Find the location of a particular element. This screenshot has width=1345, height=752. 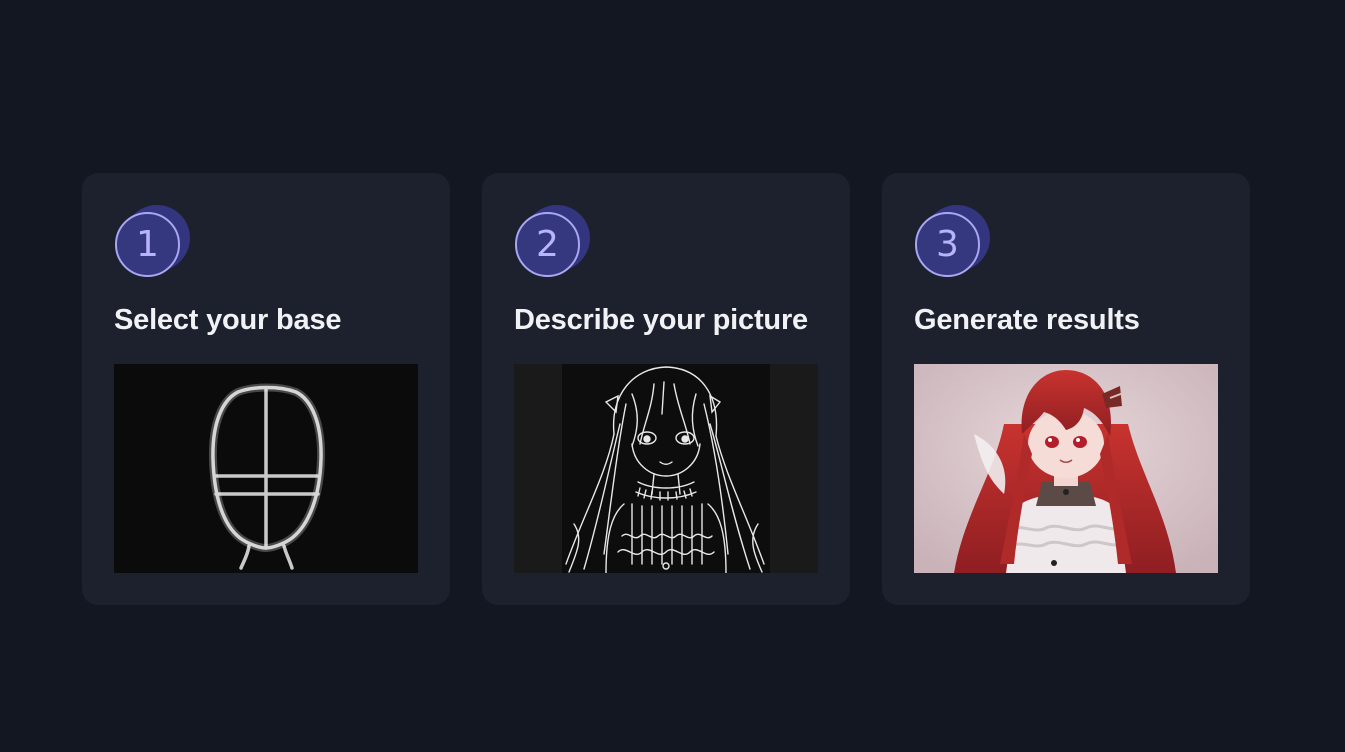

step-number-1: 1 is located at coordinates (147, 244).